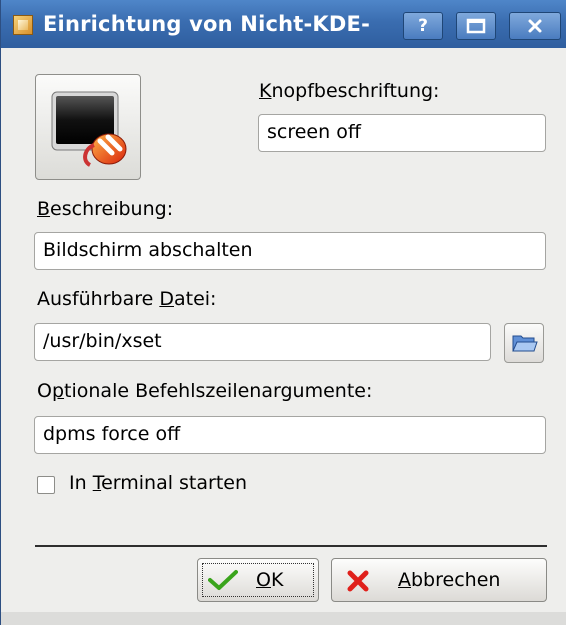 The image size is (566, 625). I want to click on title-bar: Einrichtung von Nicht-KDE- ?, so click(283, 24).